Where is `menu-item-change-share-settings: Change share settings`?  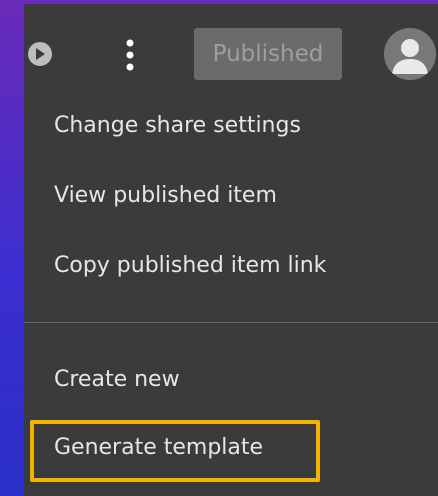 menu-item-change-share-settings: Change share settings is located at coordinates (177, 126).